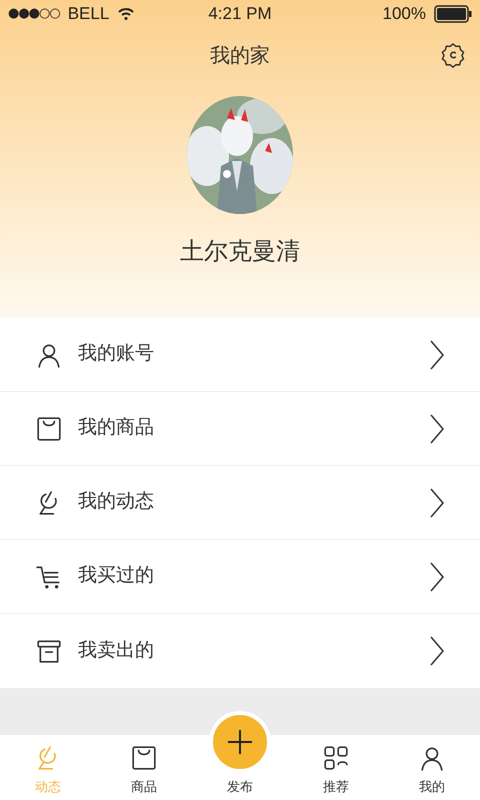 The height and width of the screenshot is (800, 480). Describe the element at coordinates (116, 502) in the screenshot. I see `menu-label: 我的动态` at that location.